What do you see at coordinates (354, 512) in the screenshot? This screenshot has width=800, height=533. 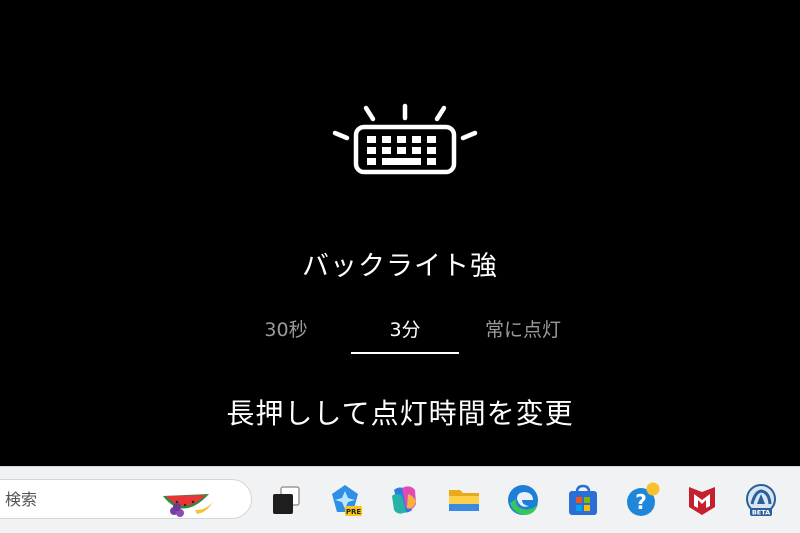 I see `svg-text: PRE` at bounding box center [354, 512].